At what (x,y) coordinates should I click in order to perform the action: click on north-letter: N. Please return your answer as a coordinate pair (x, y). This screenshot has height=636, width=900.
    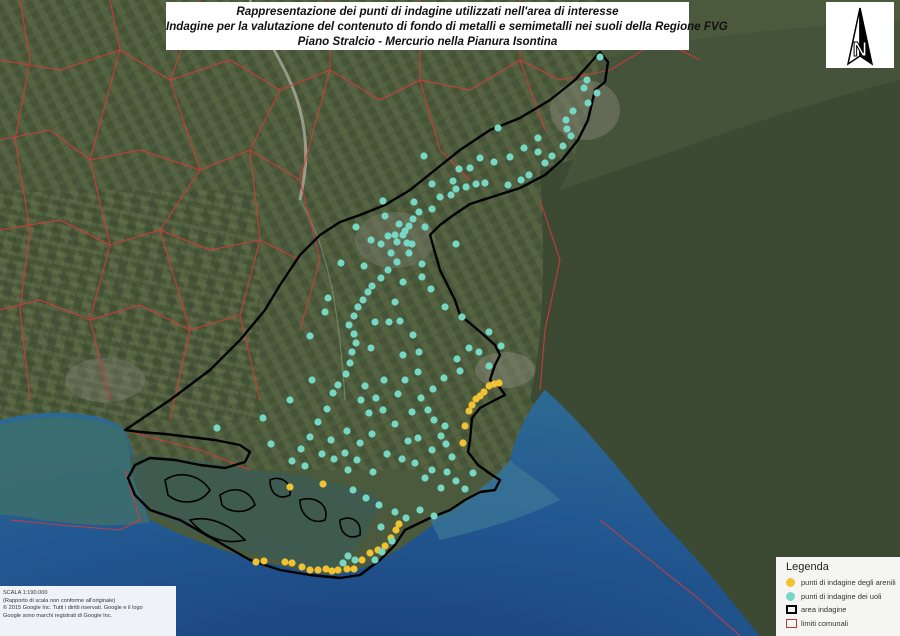
    Looking at the image, I should click on (860, 50).